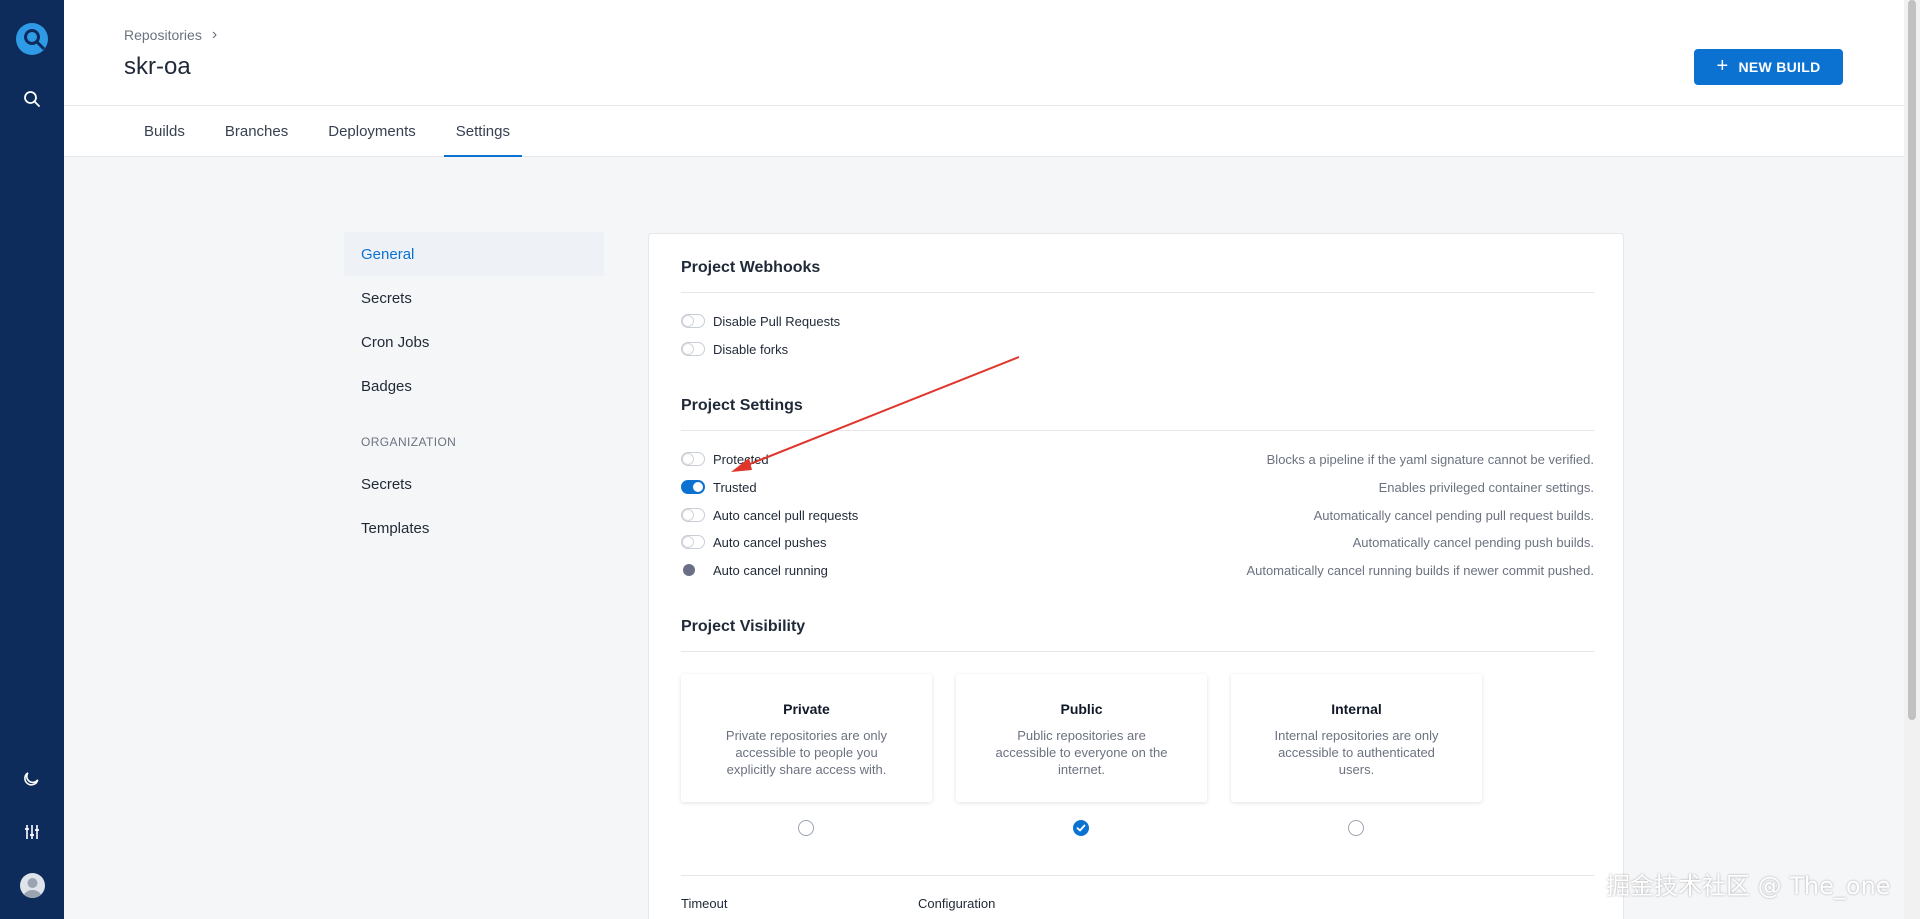  I want to click on auto-cancel-pushes-toggle, so click(693, 542).